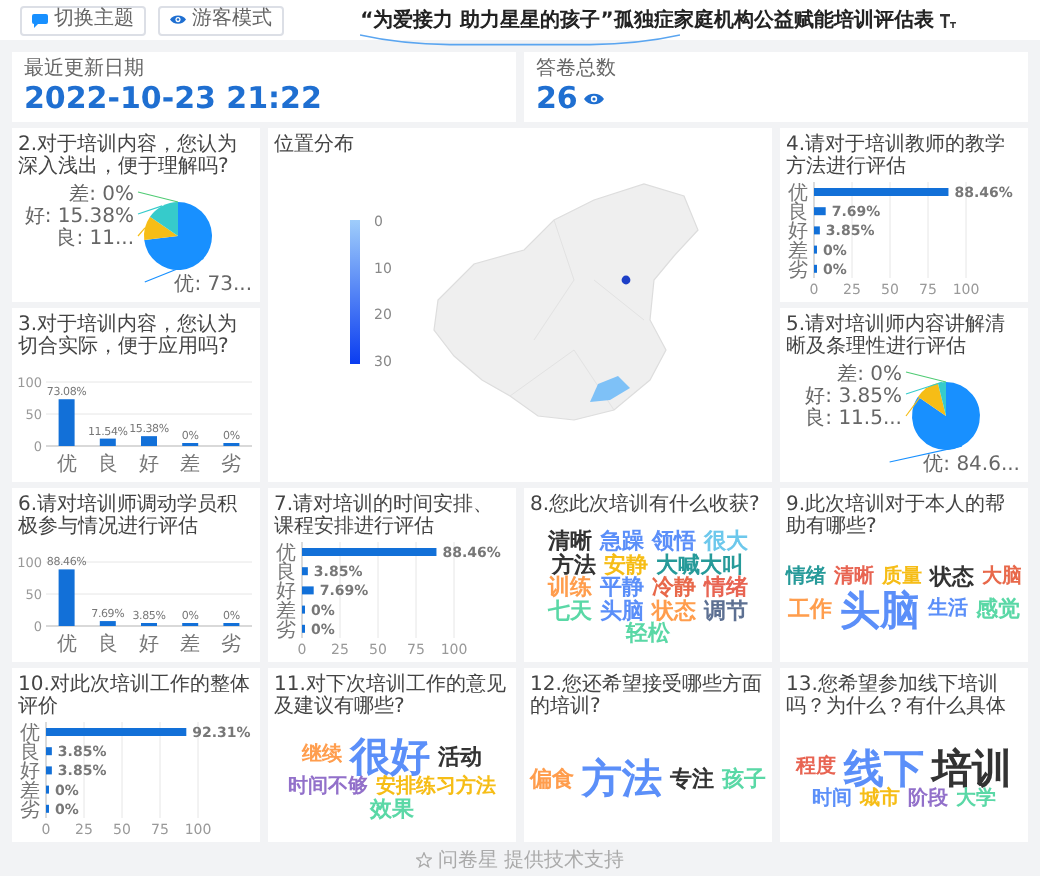  Describe the element at coordinates (726, 611) in the screenshot. I see `cloud-word: 调节` at that location.